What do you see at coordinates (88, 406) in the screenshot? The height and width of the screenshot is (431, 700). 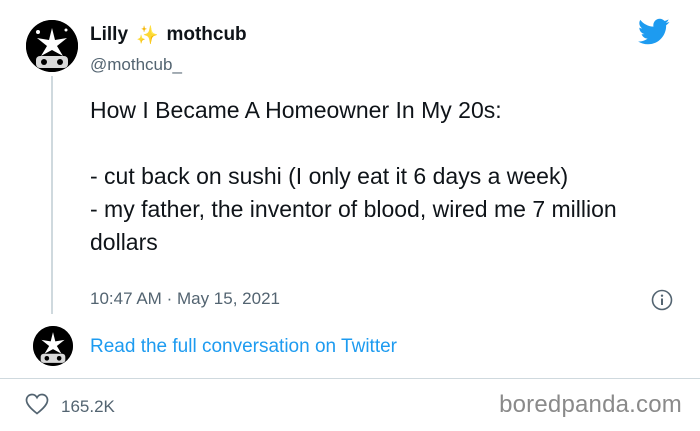 I see `like-count: 165.2K` at bounding box center [88, 406].